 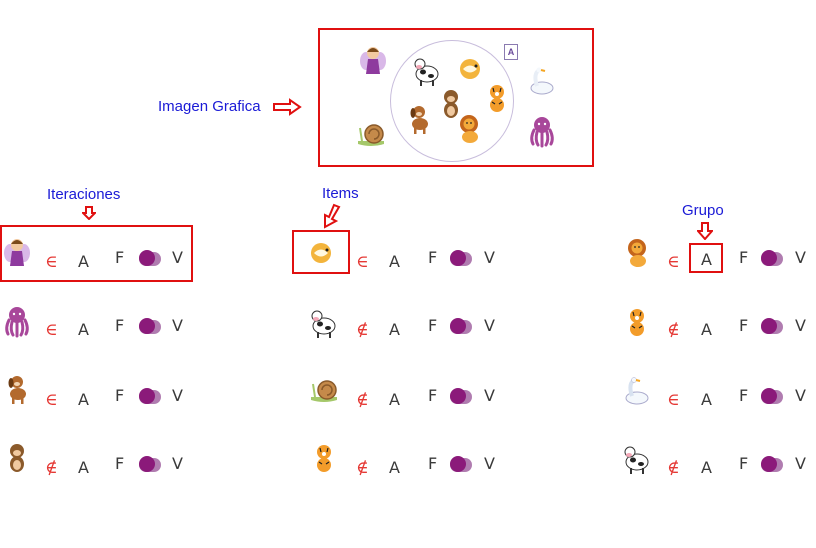 I want to click on group-label: Grupo, so click(x=703, y=210).